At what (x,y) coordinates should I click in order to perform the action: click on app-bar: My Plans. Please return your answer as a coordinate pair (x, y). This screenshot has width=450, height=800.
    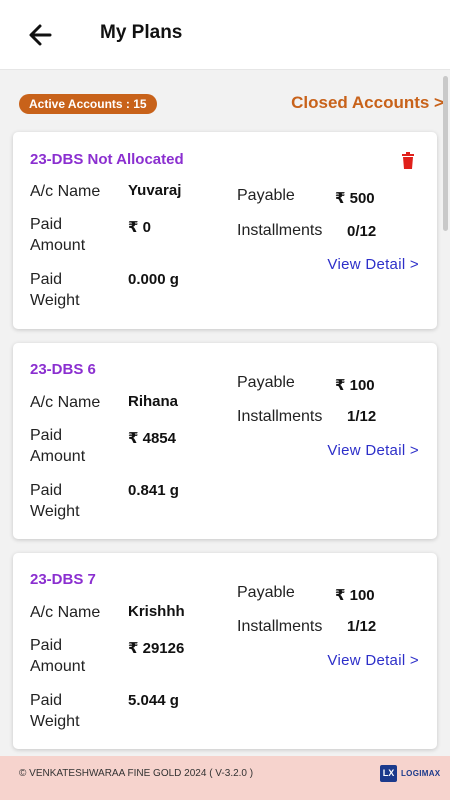
    Looking at the image, I should click on (225, 35).